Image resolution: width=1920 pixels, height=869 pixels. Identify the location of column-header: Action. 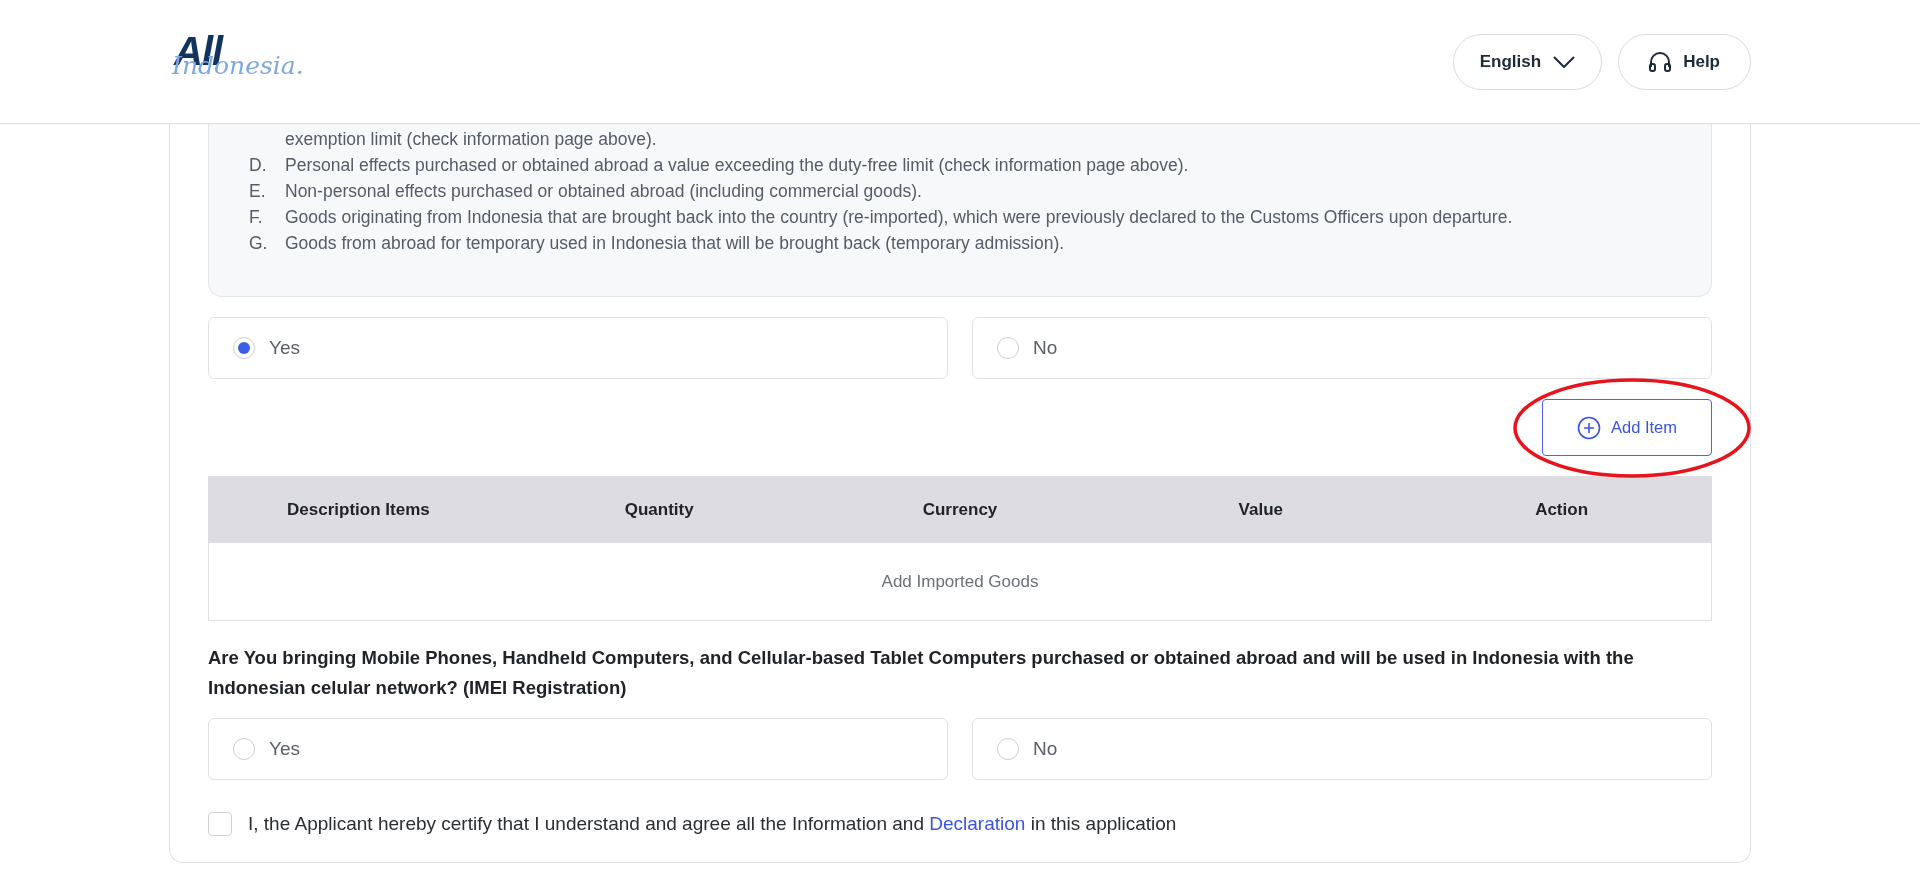
(1562, 509).